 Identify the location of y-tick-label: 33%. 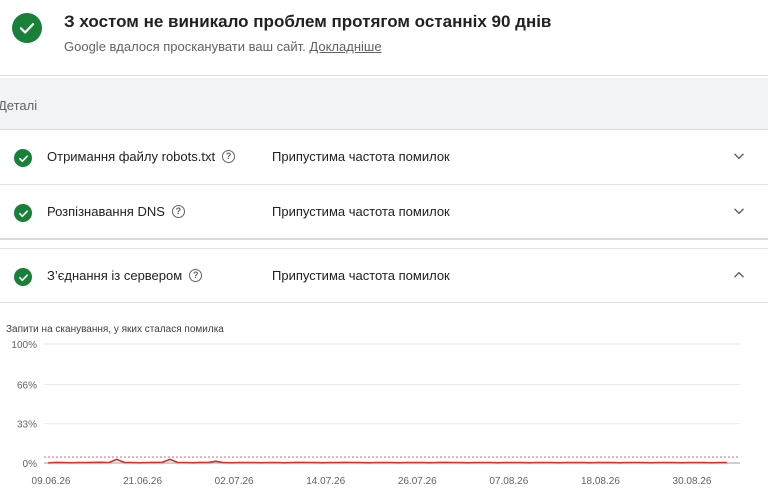
(27, 425).